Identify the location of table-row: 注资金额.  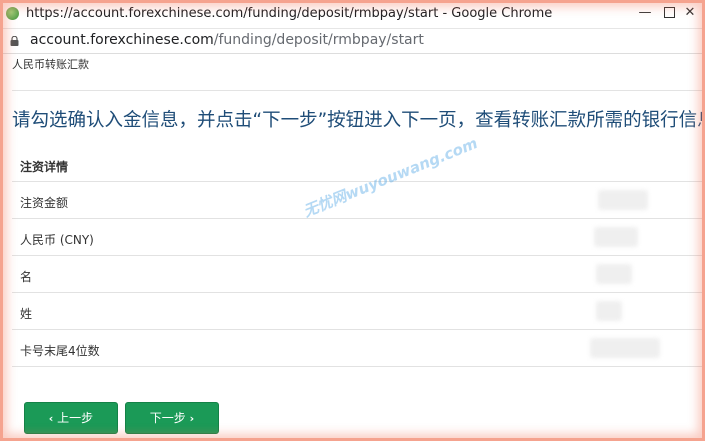
(358, 200).